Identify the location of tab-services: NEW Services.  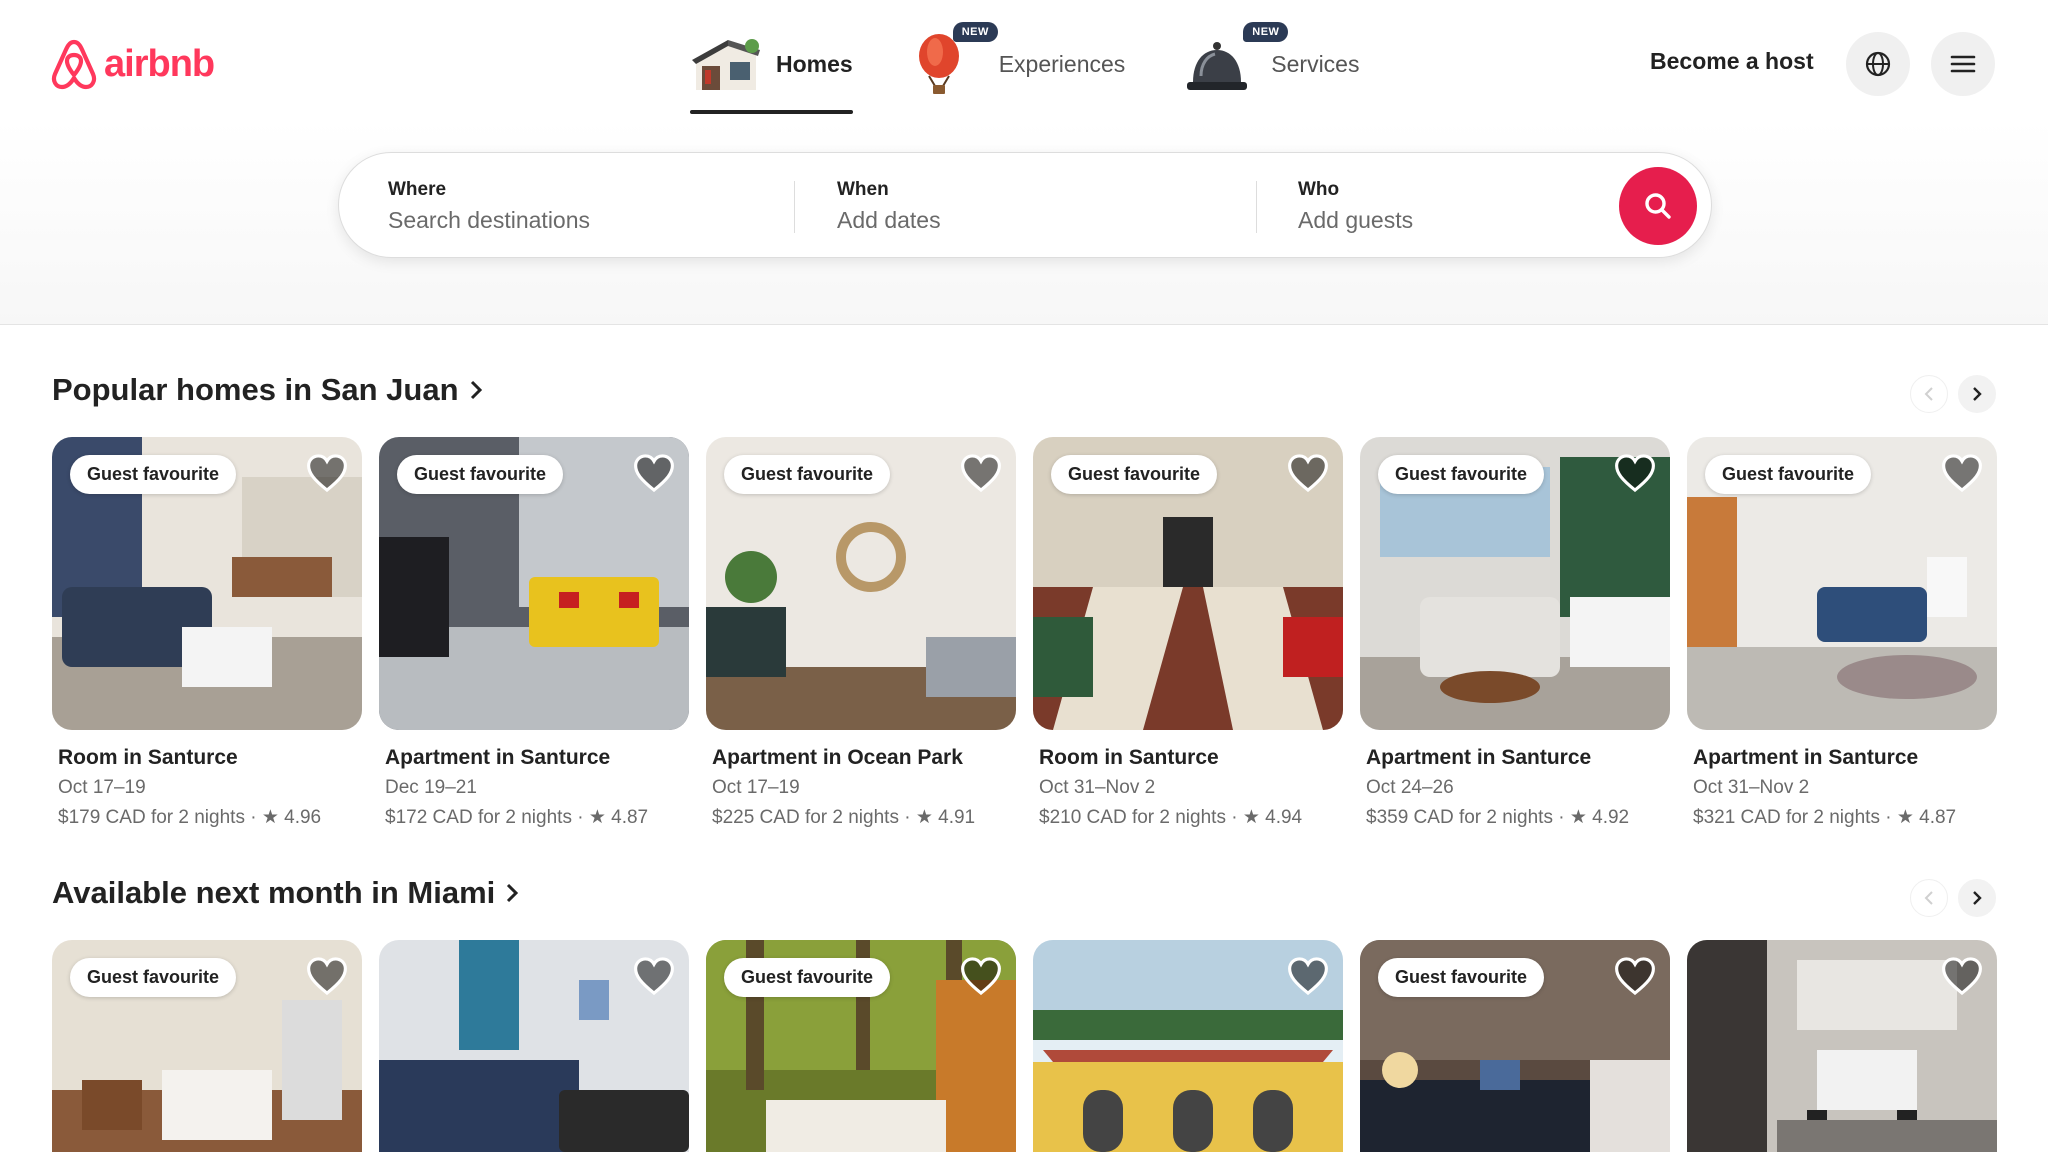
(1272, 61).